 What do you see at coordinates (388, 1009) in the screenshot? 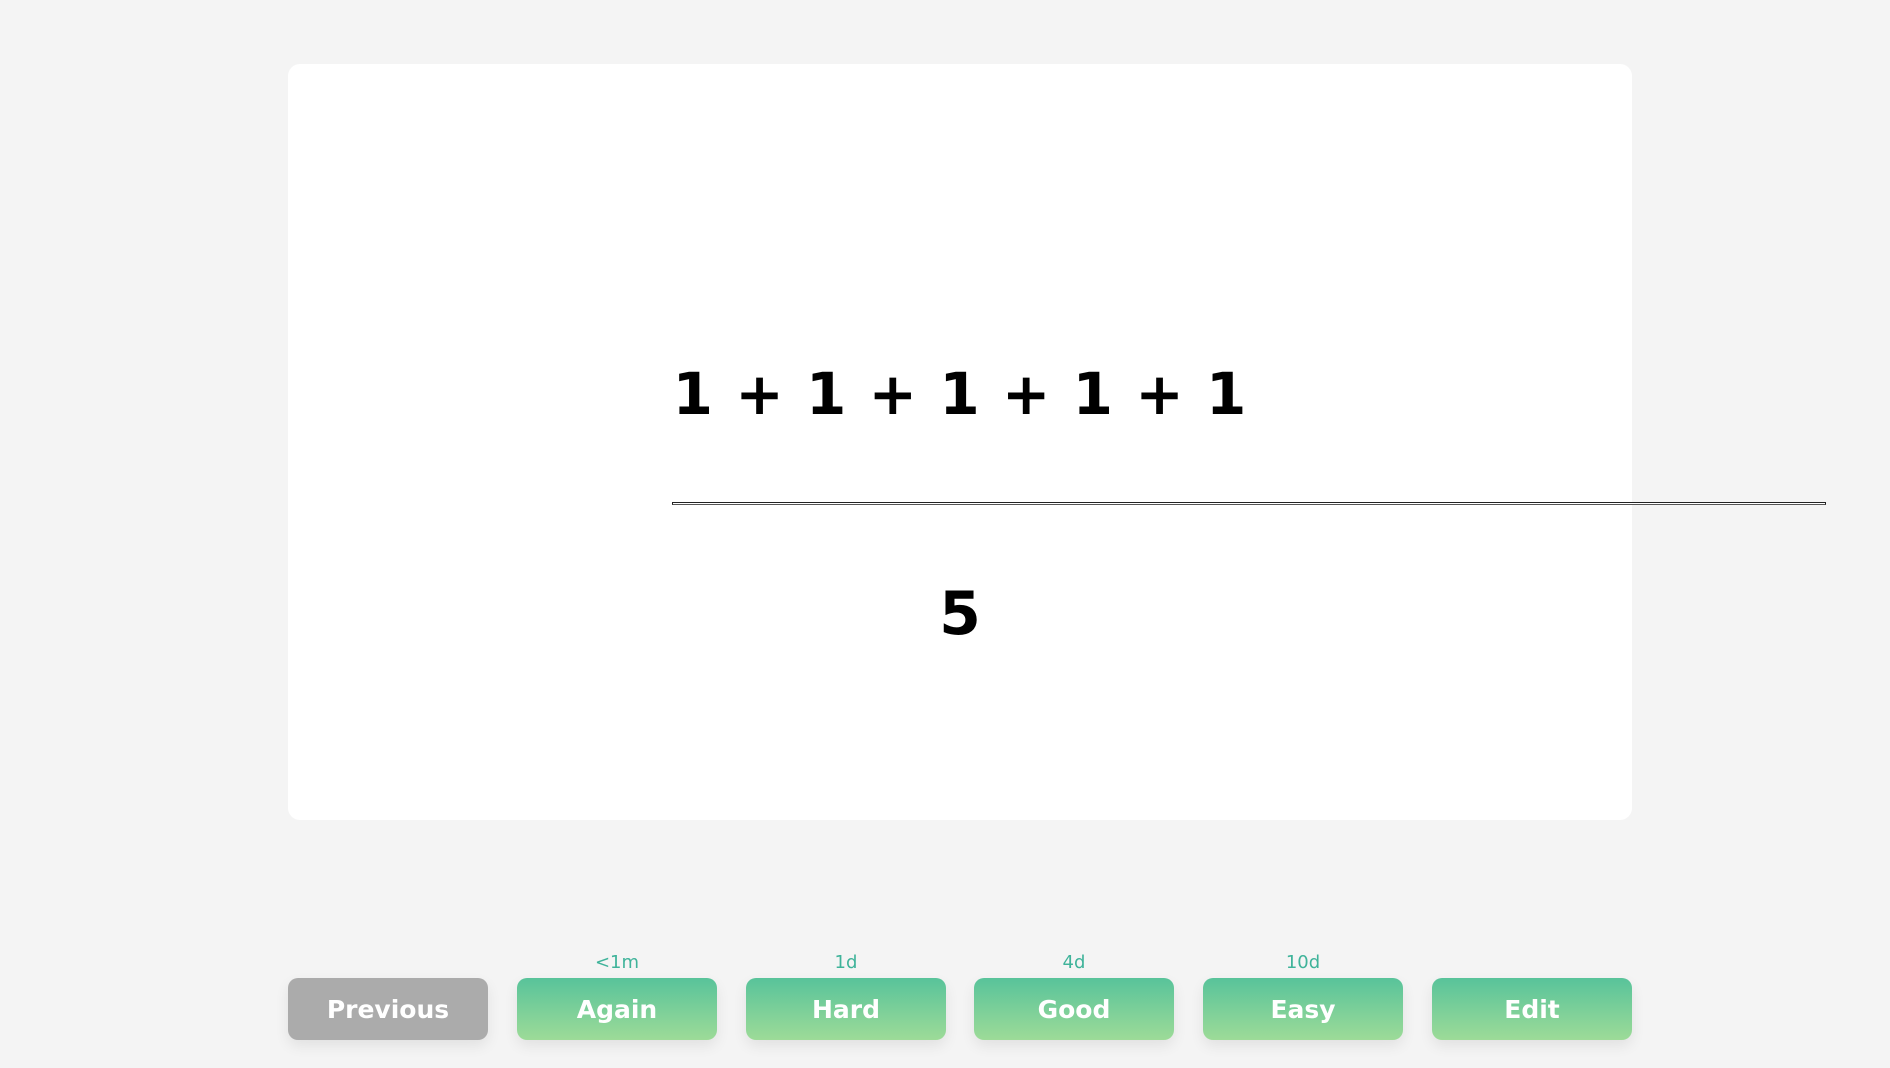
I see `previous-button: Previous` at bounding box center [388, 1009].